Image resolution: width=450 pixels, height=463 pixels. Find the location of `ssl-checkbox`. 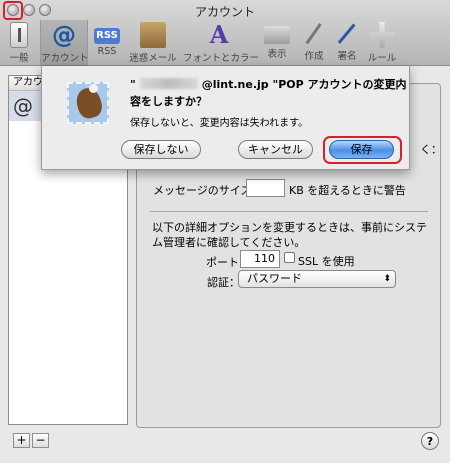

ssl-checkbox is located at coordinates (289, 257).